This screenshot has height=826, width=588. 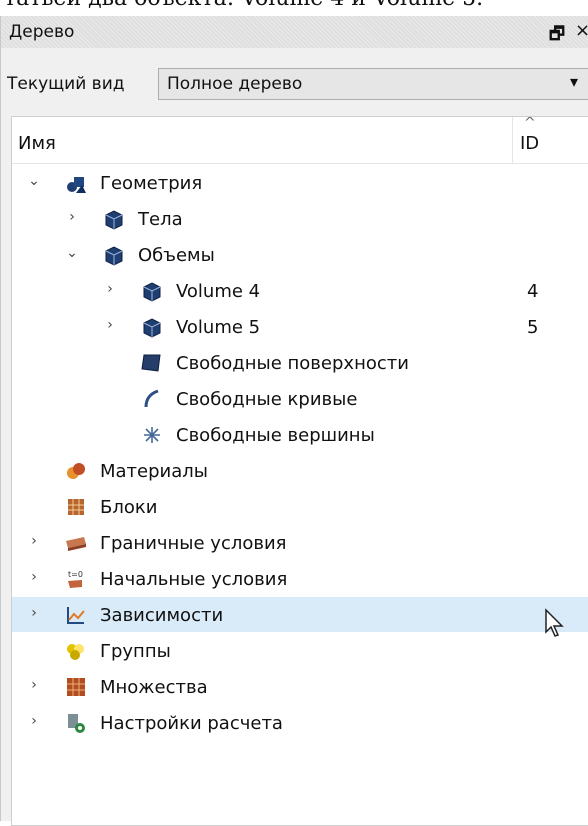 What do you see at coordinates (218, 327) in the screenshot?
I see `tree-row-label: Volume 5` at bounding box center [218, 327].